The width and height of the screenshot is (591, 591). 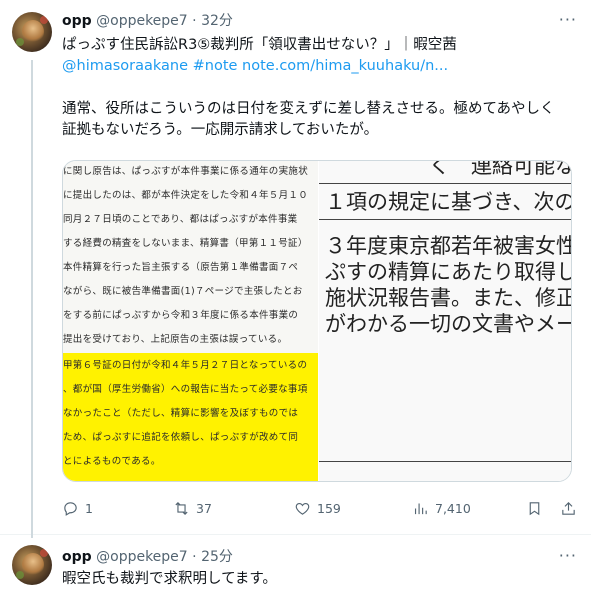 What do you see at coordinates (308, 109) in the screenshot?
I see `tweet-text-body: 通常、役所はこういうのは日付を変えずに差し替えさせる。極めてあやしく` at bounding box center [308, 109].